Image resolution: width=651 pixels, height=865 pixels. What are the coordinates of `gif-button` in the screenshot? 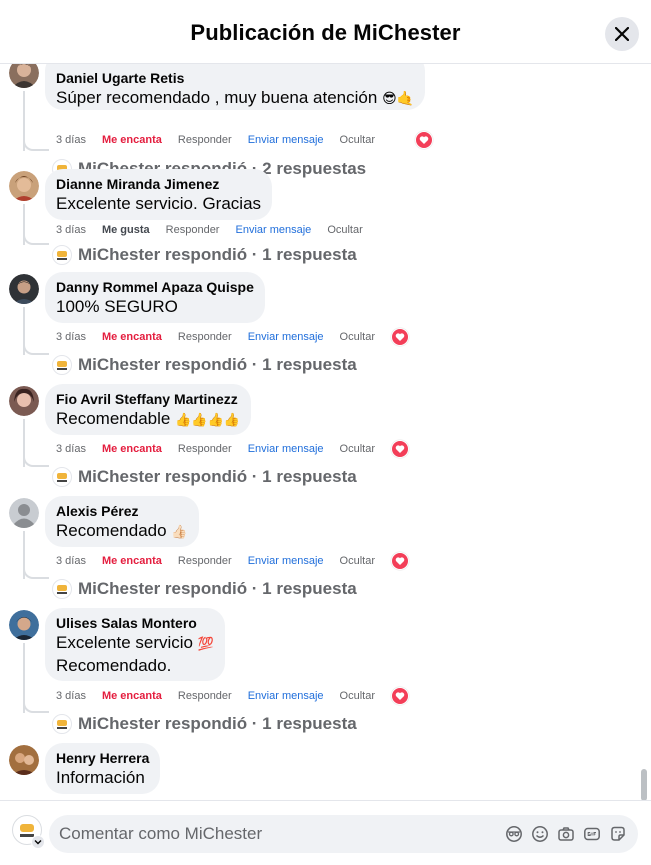 It's located at (592, 834).